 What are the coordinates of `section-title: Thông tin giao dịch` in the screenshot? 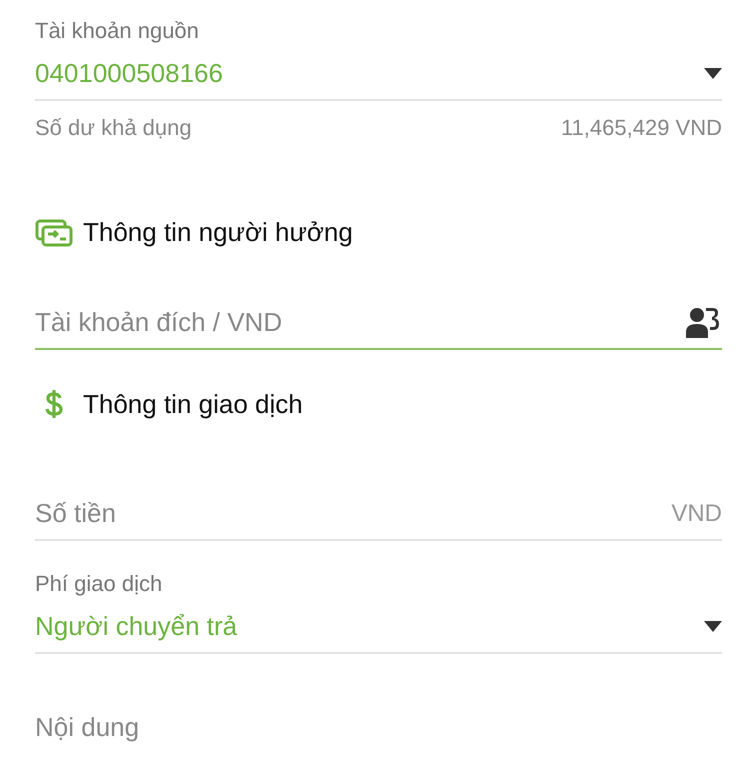 It's located at (193, 404).